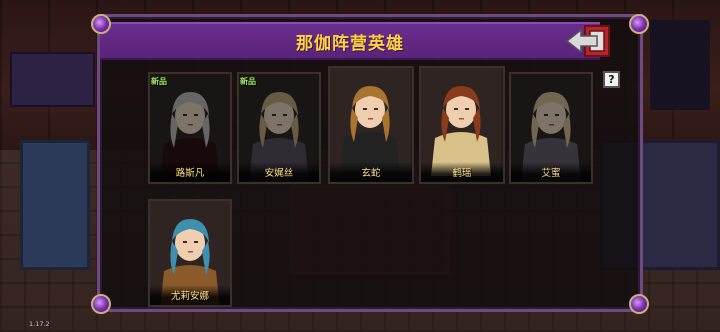 This screenshot has width=720, height=332. What do you see at coordinates (462, 173) in the screenshot?
I see `hero-name: 鹤瑶` at bounding box center [462, 173].